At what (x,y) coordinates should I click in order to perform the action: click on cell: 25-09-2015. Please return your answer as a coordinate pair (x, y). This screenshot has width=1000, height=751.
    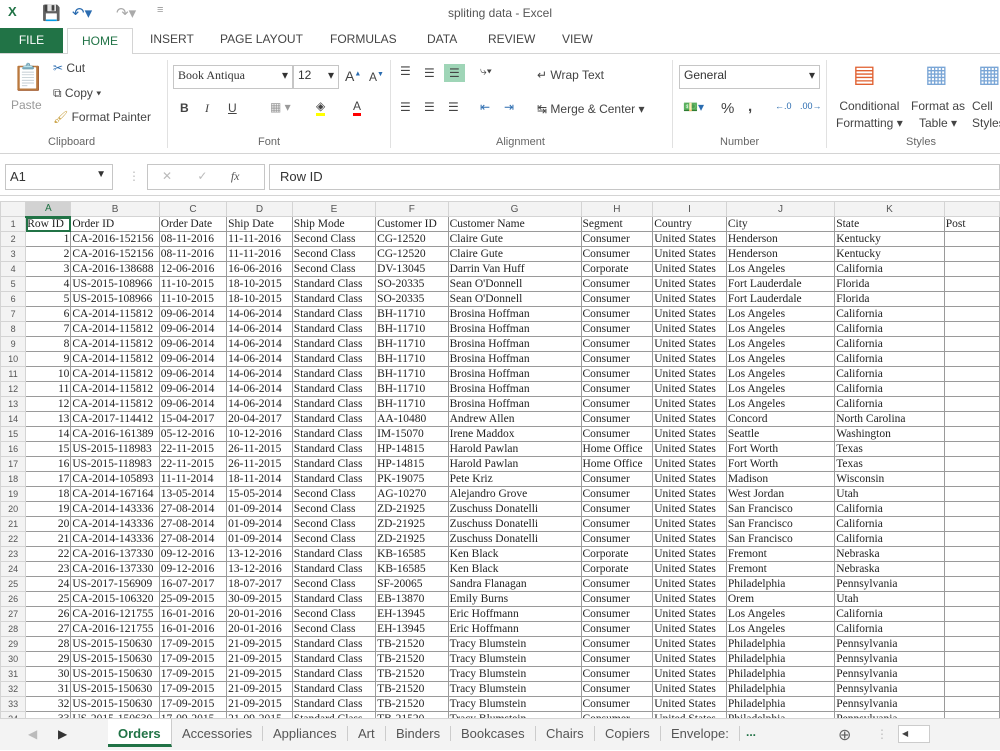
    Looking at the image, I should click on (193, 599).